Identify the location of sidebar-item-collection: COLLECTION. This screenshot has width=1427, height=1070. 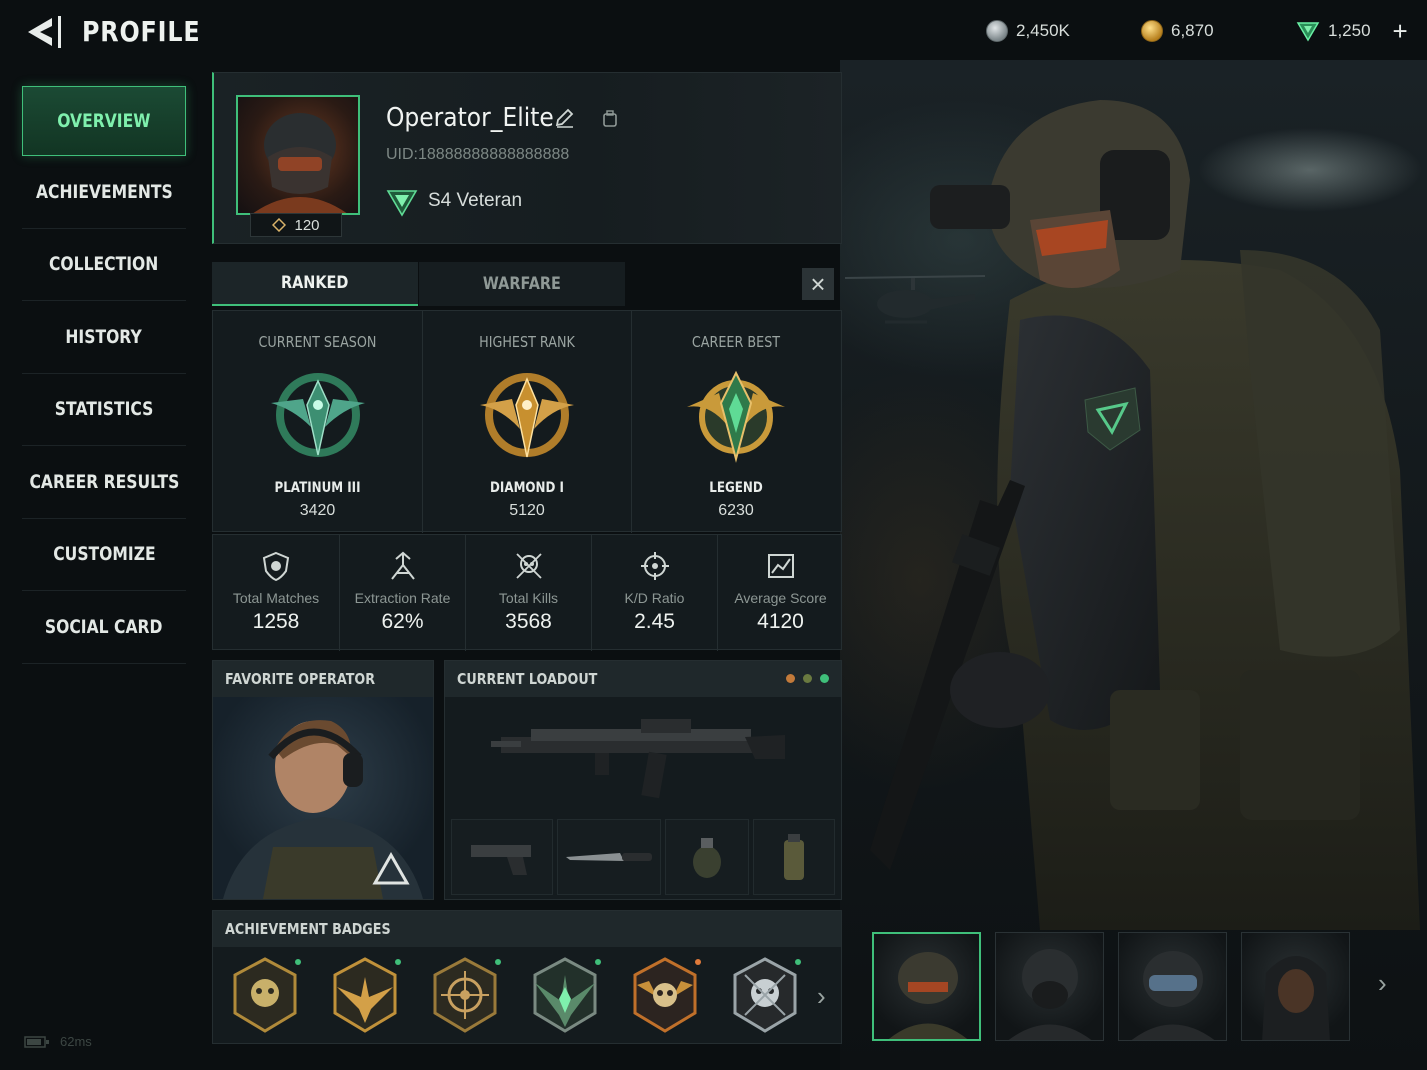
(104, 265).